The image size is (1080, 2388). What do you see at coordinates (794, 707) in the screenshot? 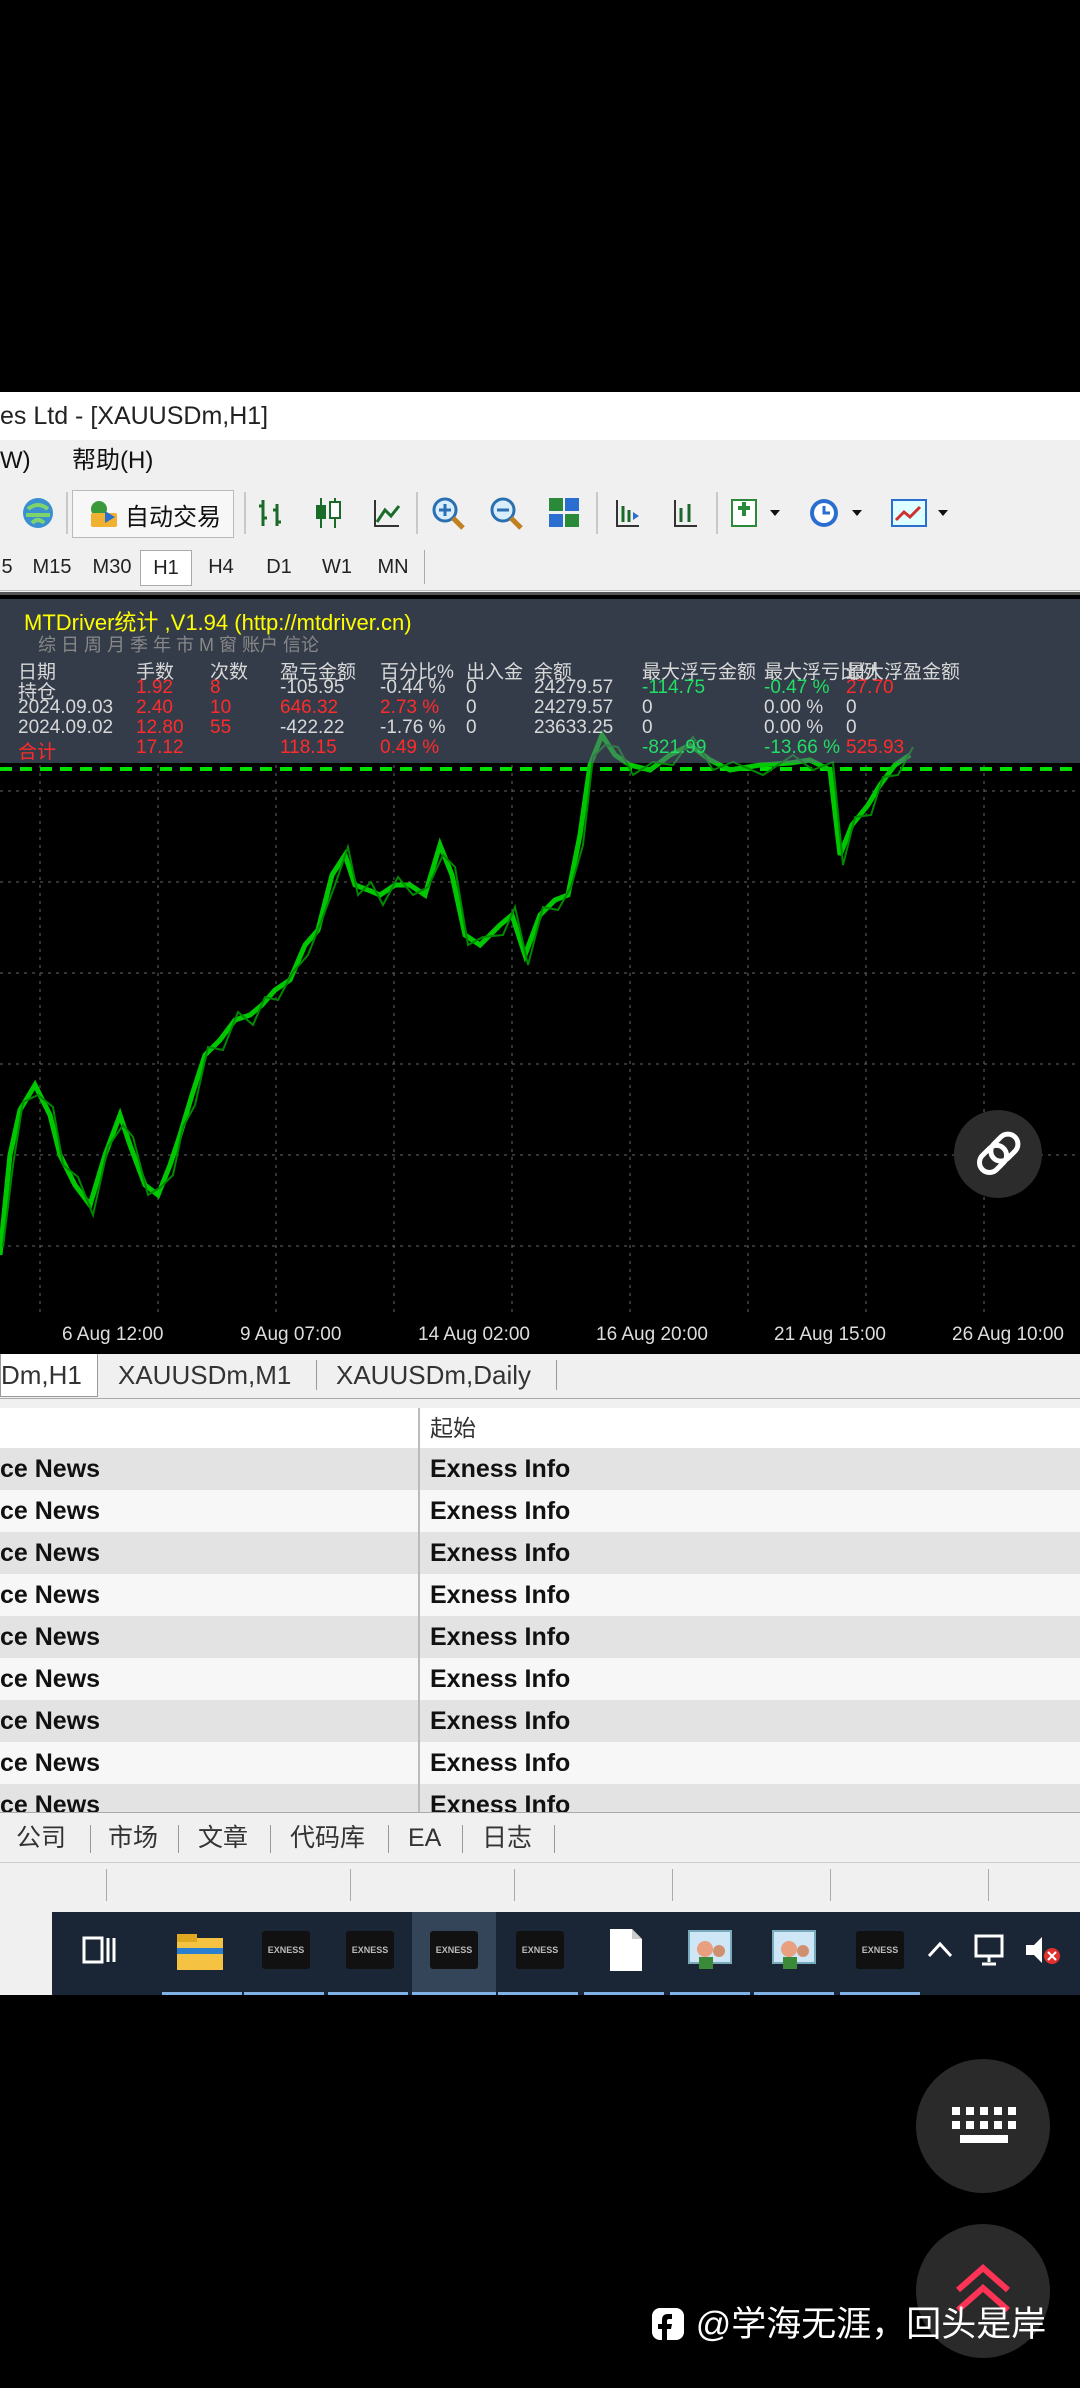
I see `stats-cell: 0.00 %` at bounding box center [794, 707].